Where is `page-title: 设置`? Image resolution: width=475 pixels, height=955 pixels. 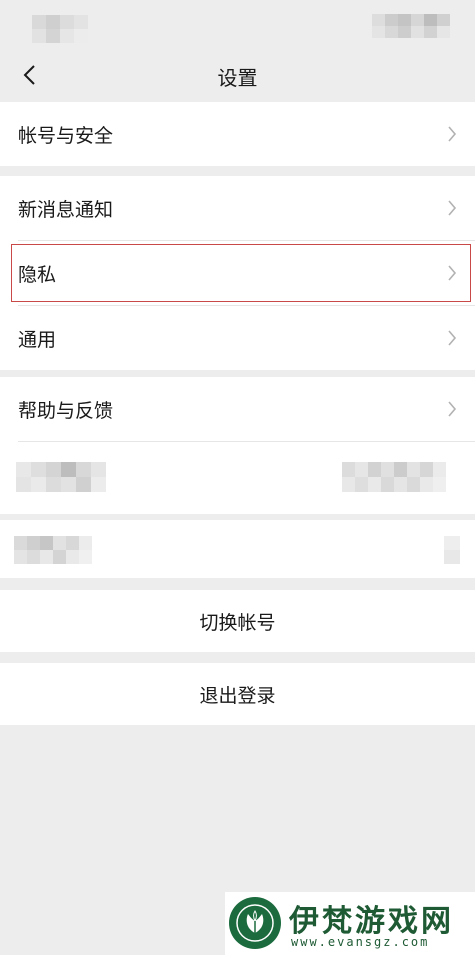 page-title: 设置 is located at coordinates (237, 78).